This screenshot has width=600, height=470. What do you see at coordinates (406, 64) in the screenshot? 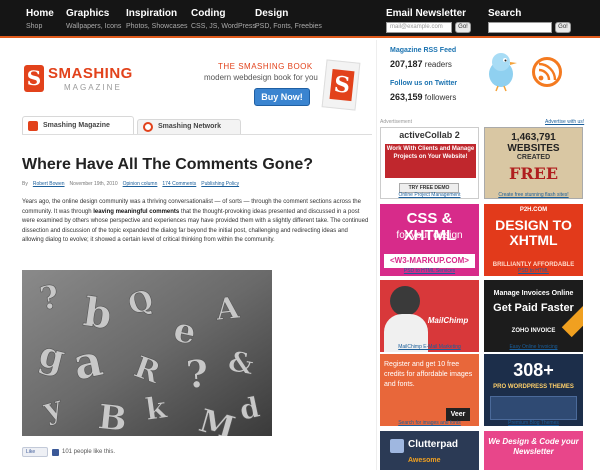
I see `rss-count-value: 207,187` at bounding box center [406, 64].